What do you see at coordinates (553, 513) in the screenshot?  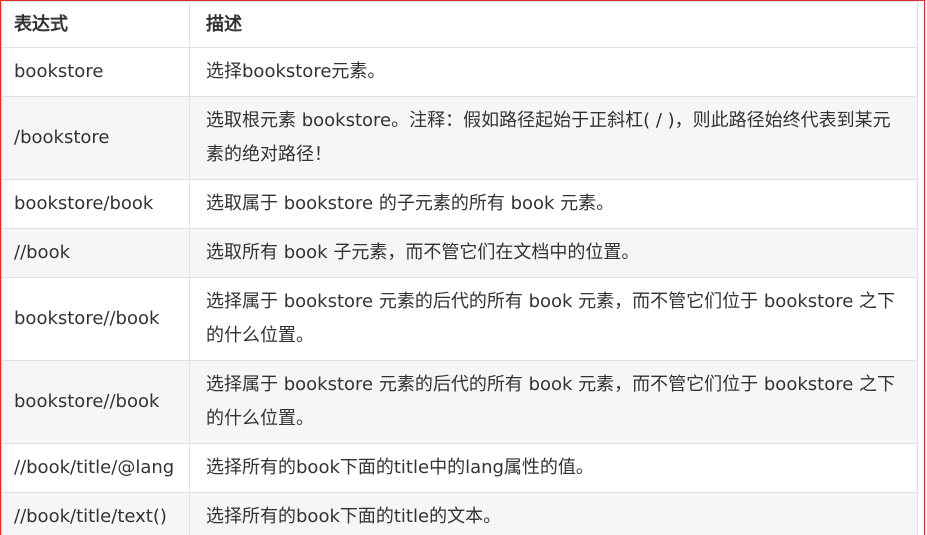 I see `description-cell: 选择所有的book下面的title的文本。` at bounding box center [553, 513].